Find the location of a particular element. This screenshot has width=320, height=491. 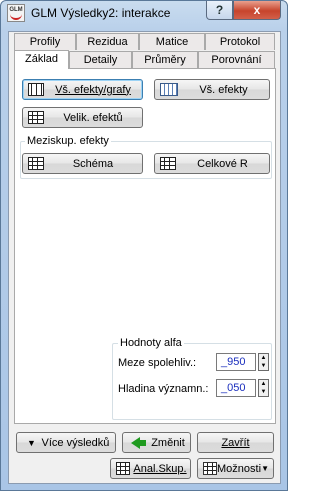

all-effects-label: Vš. efekty is located at coordinates (223, 89).